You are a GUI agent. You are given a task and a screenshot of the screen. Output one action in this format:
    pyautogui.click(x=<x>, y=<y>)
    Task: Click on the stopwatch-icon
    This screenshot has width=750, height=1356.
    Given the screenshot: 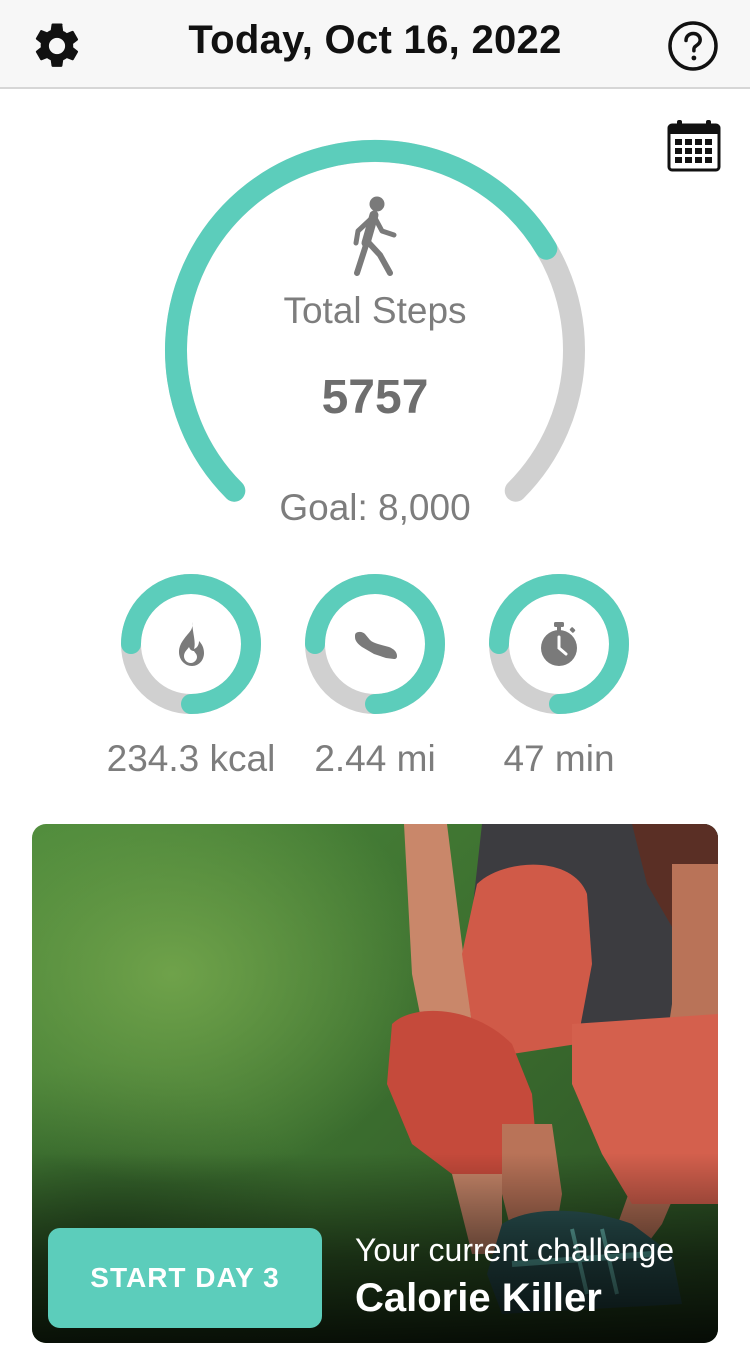 What is the action you would take?
    pyautogui.click(x=559, y=644)
    